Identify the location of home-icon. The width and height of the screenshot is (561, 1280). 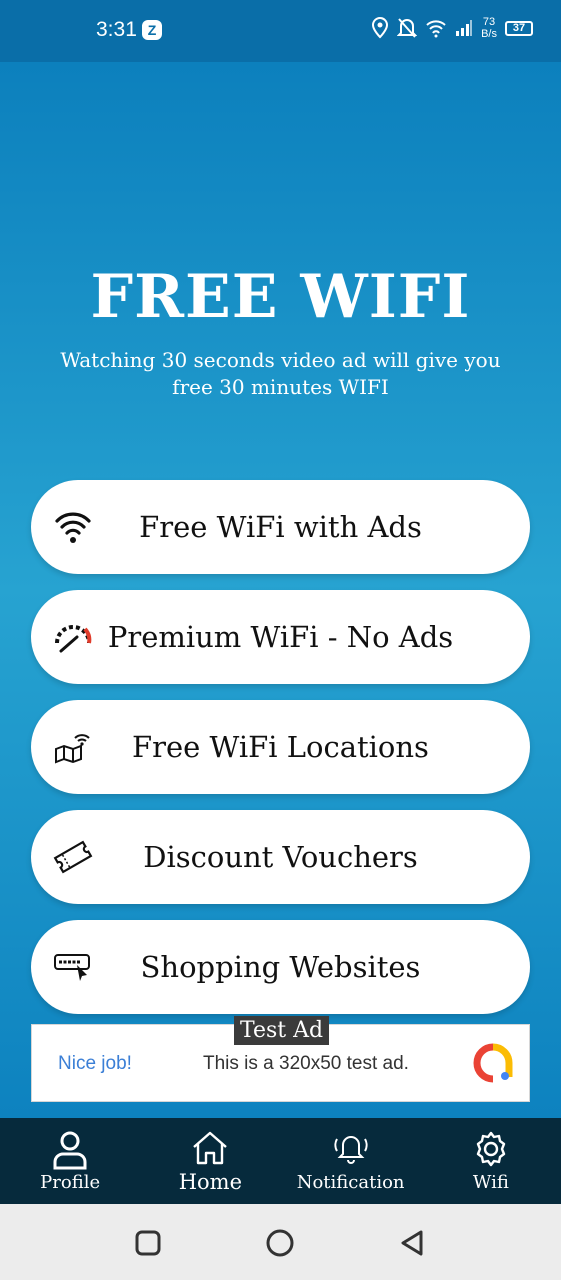
(210, 1148).